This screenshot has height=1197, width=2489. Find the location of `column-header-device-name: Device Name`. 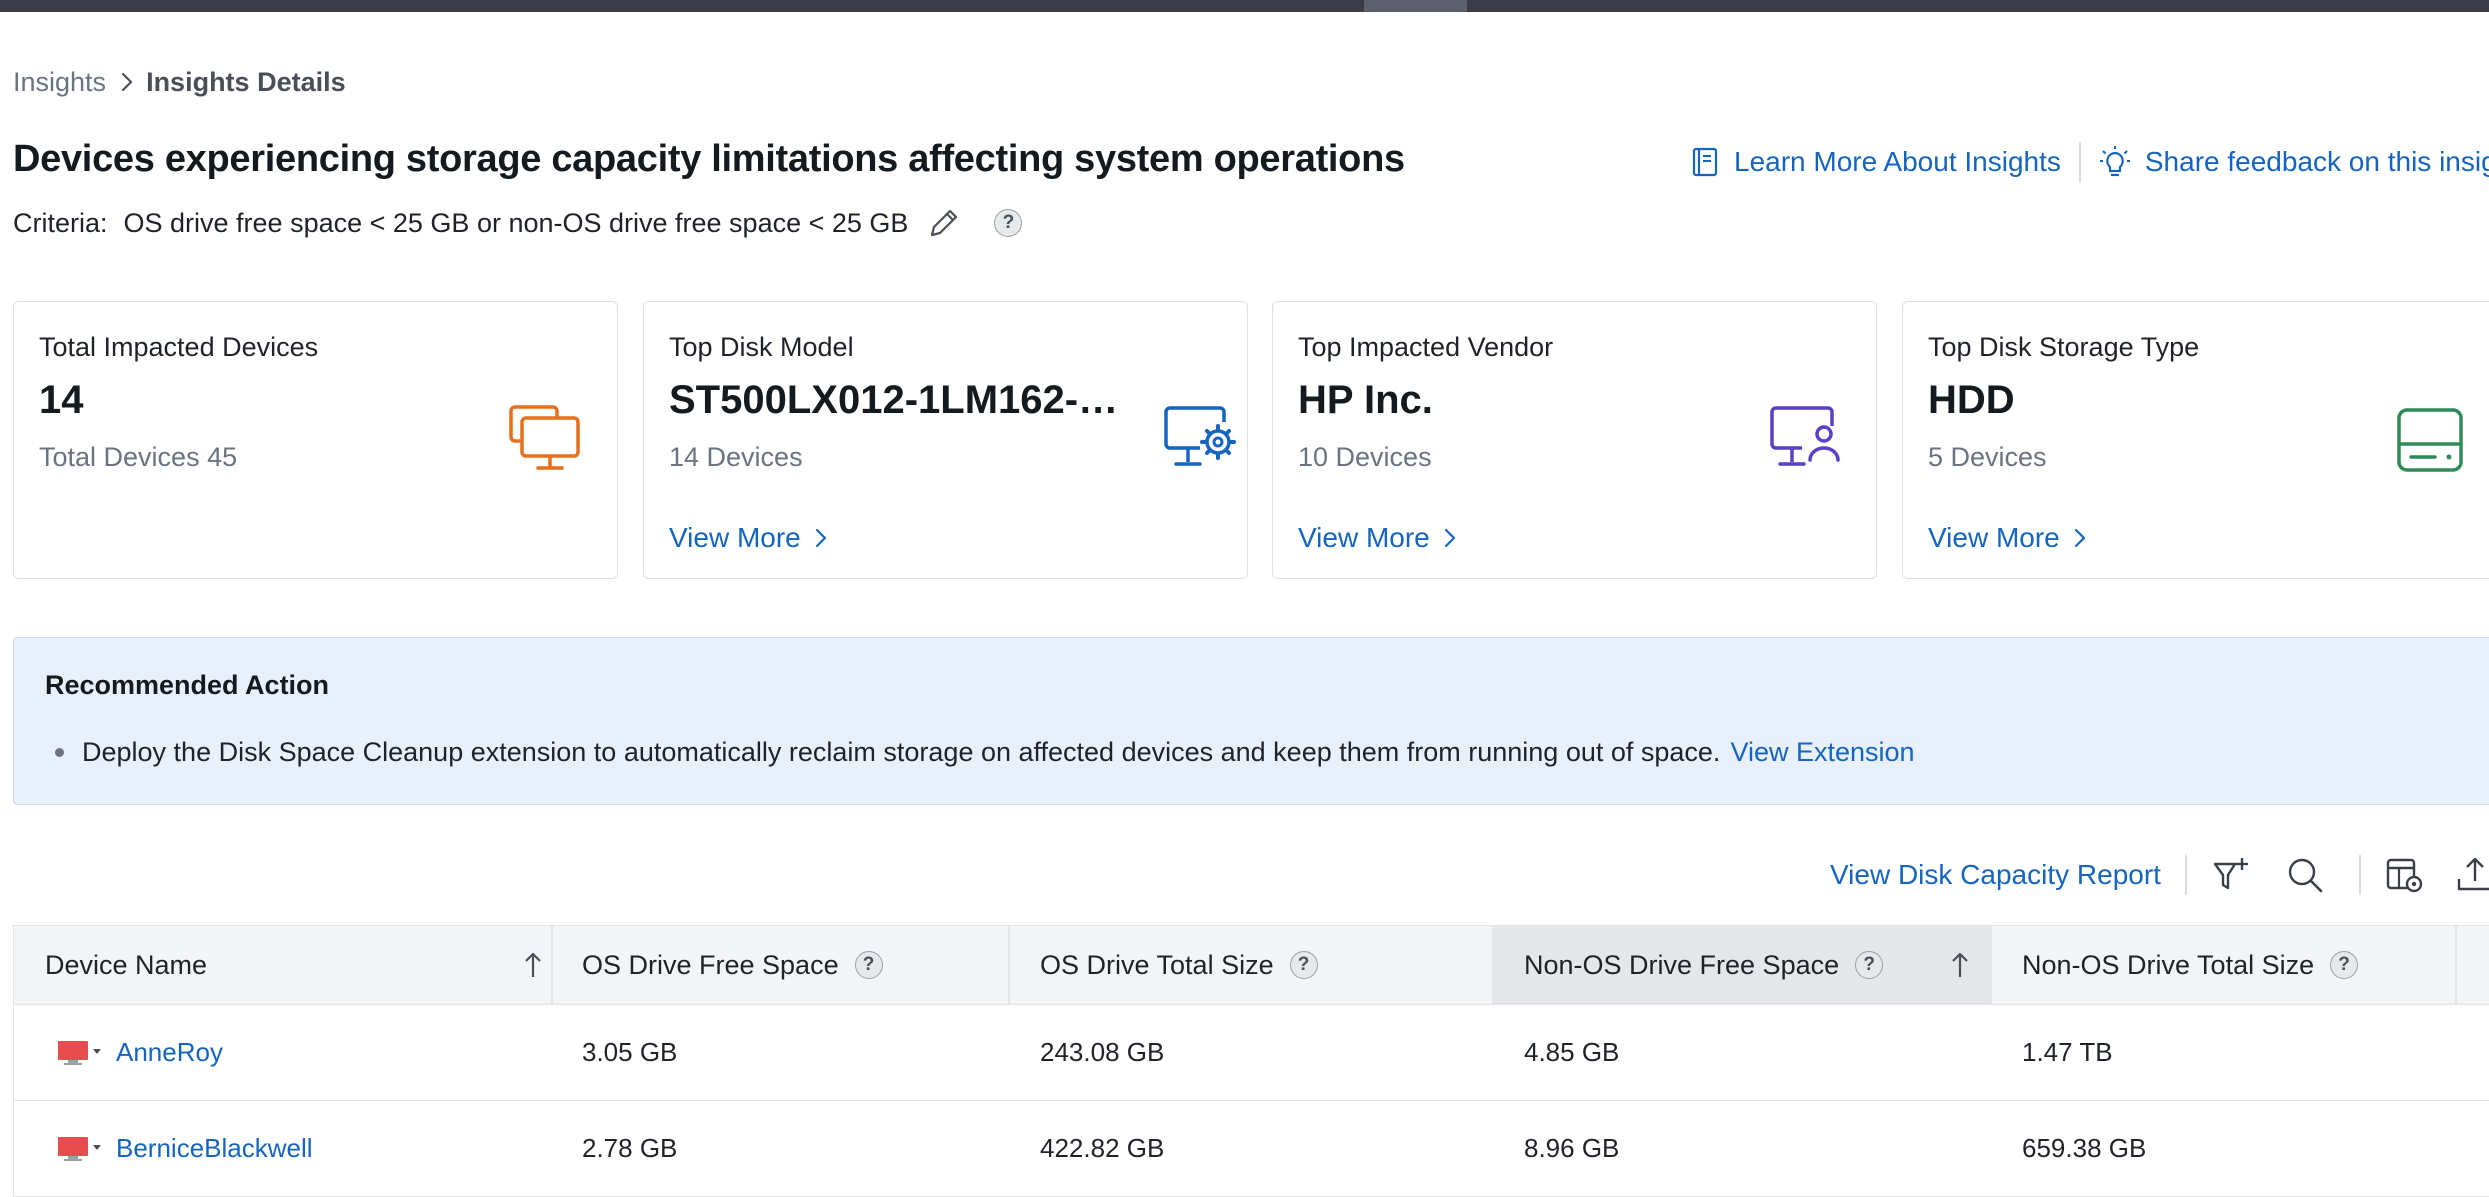

column-header-device-name: Device Name is located at coordinates (300, 965).